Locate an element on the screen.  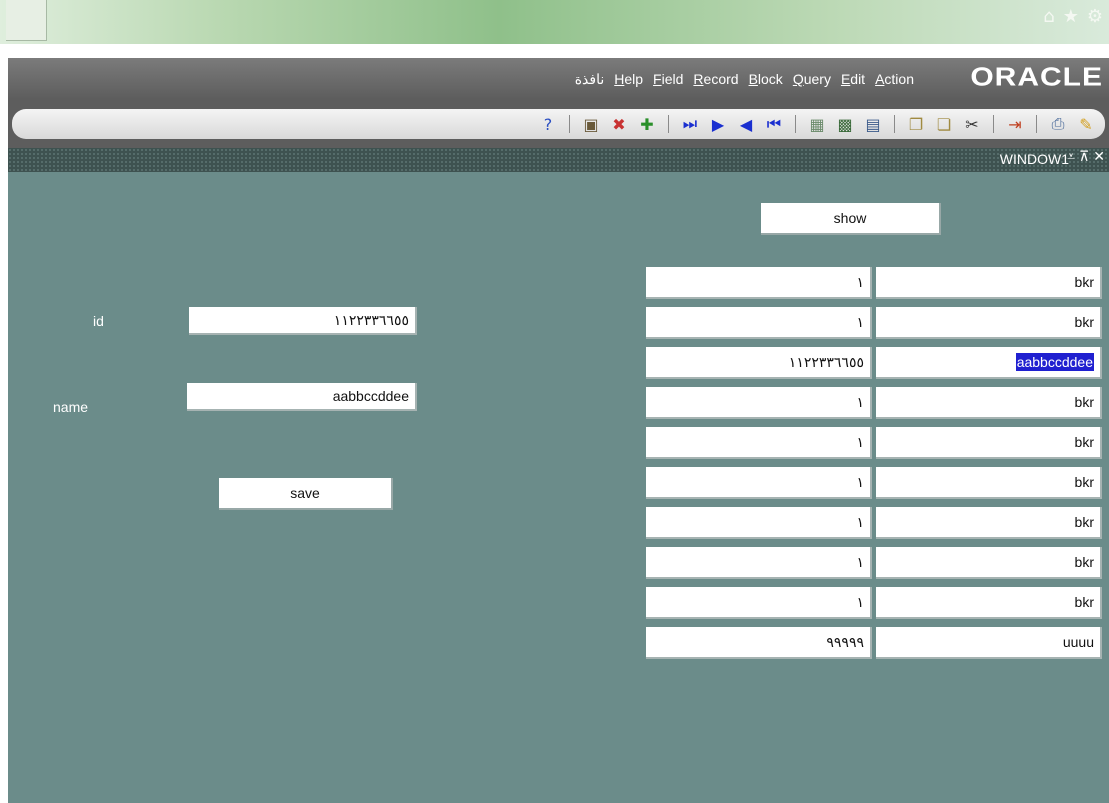
last-record-icon: ⏭ is located at coordinates (690, 124).